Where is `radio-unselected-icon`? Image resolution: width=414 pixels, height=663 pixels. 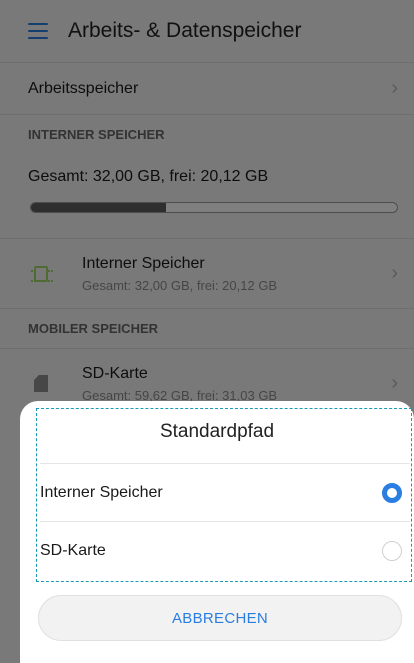
radio-unselected-icon is located at coordinates (392, 550).